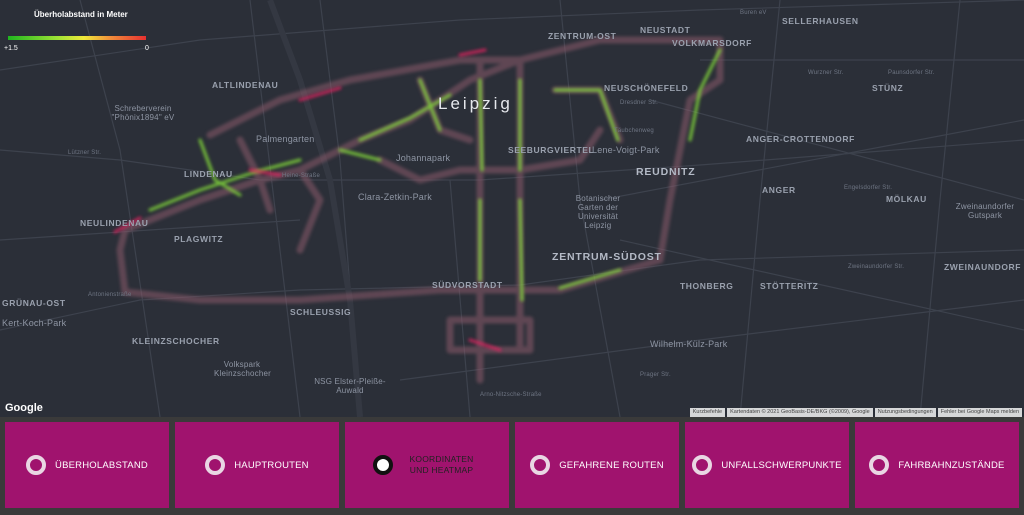  I want to click on button-ueberholabstand: ÜBERHOLABSTAND, so click(87, 465).